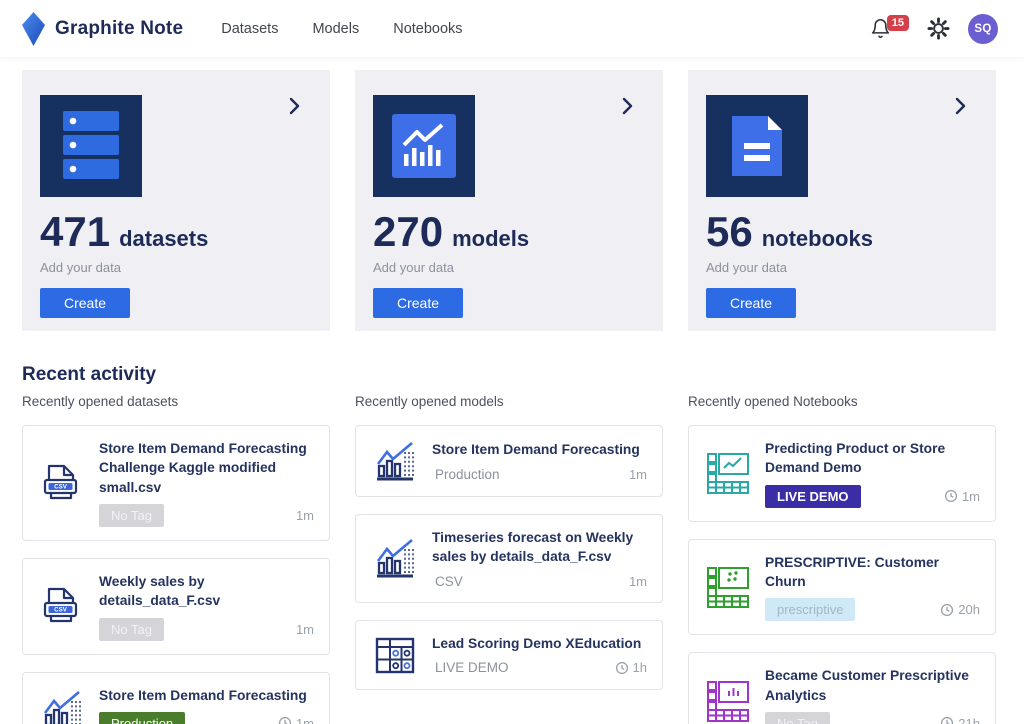 The height and width of the screenshot is (724, 1024). I want to click on models-tile, so click(424, 146).